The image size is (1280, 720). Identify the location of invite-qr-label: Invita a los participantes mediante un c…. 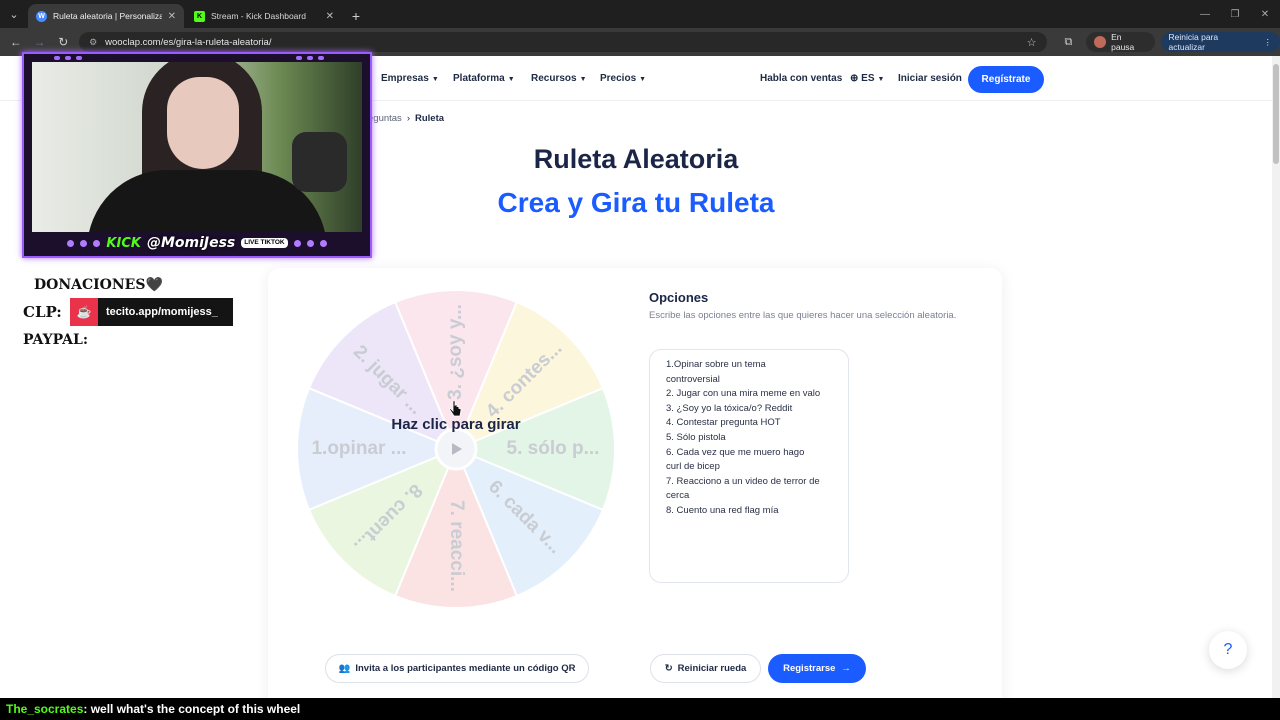
(465, 668).